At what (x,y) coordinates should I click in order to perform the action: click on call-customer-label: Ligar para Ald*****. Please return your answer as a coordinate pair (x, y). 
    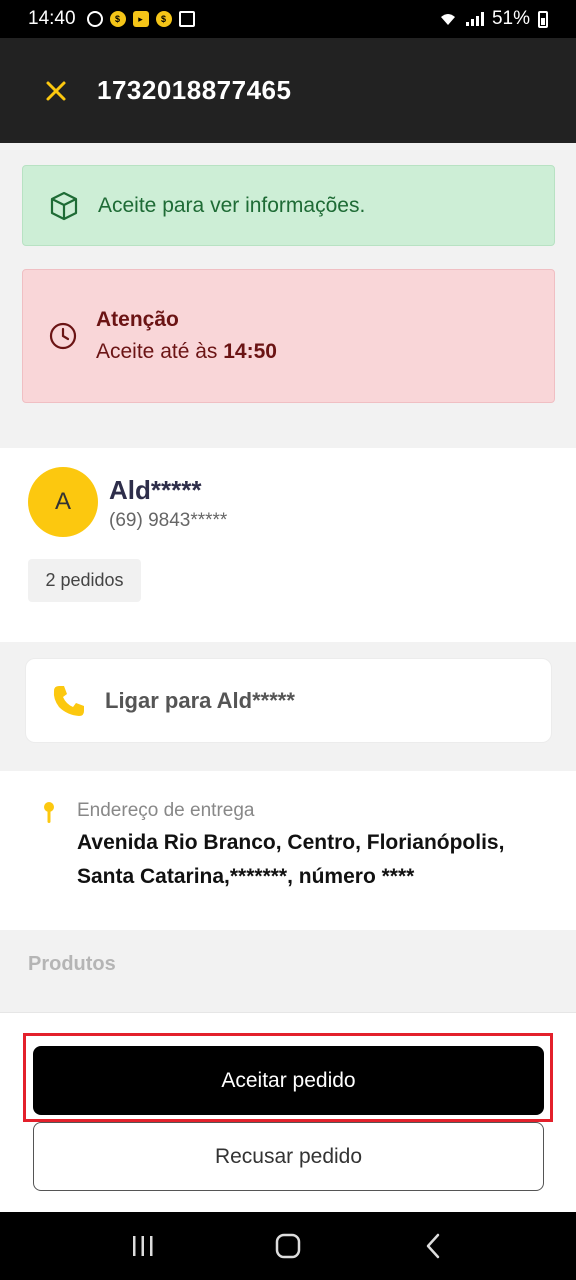
    Looking at the image, I should click on (200, 700).